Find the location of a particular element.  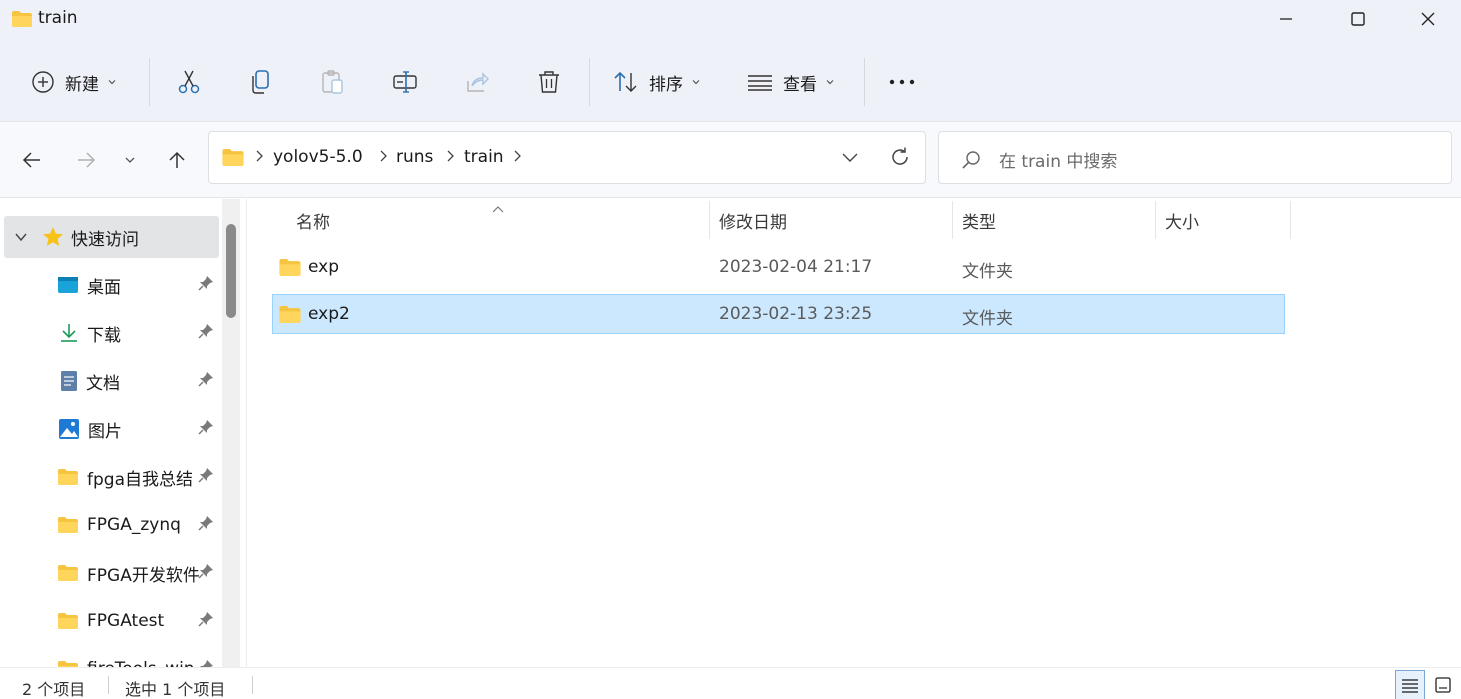

recent-locations-button is located at coordinates (130, 160).